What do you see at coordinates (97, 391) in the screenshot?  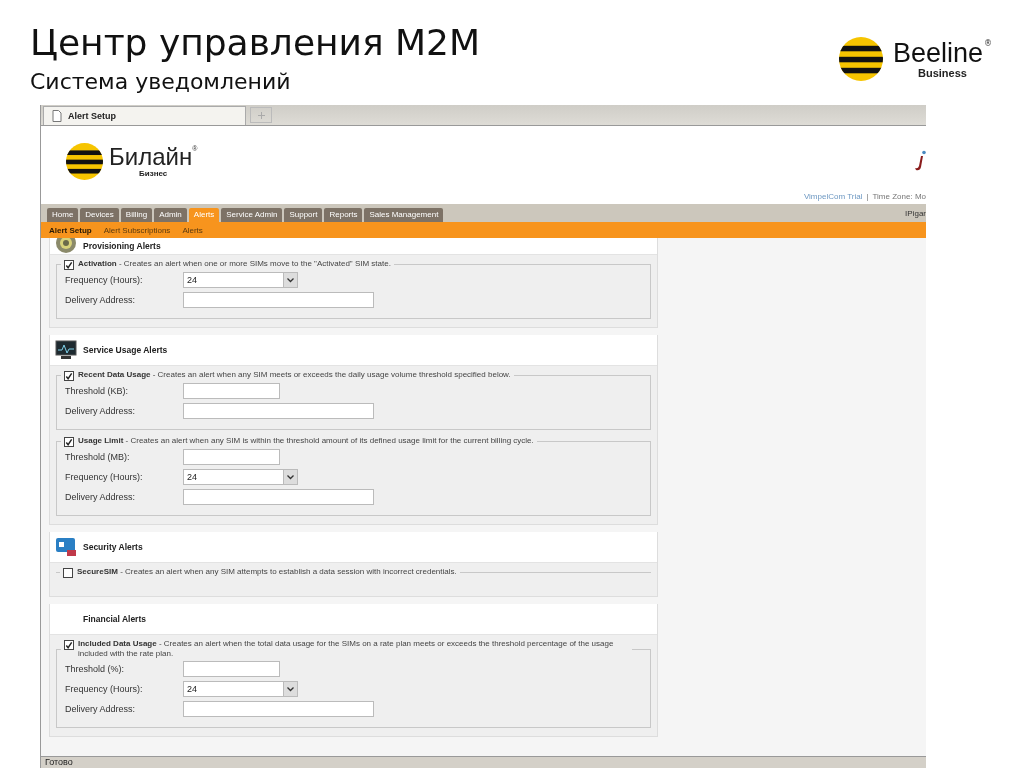 I see `field-label: Threshold (KB):` at bounding box center [97, 391].